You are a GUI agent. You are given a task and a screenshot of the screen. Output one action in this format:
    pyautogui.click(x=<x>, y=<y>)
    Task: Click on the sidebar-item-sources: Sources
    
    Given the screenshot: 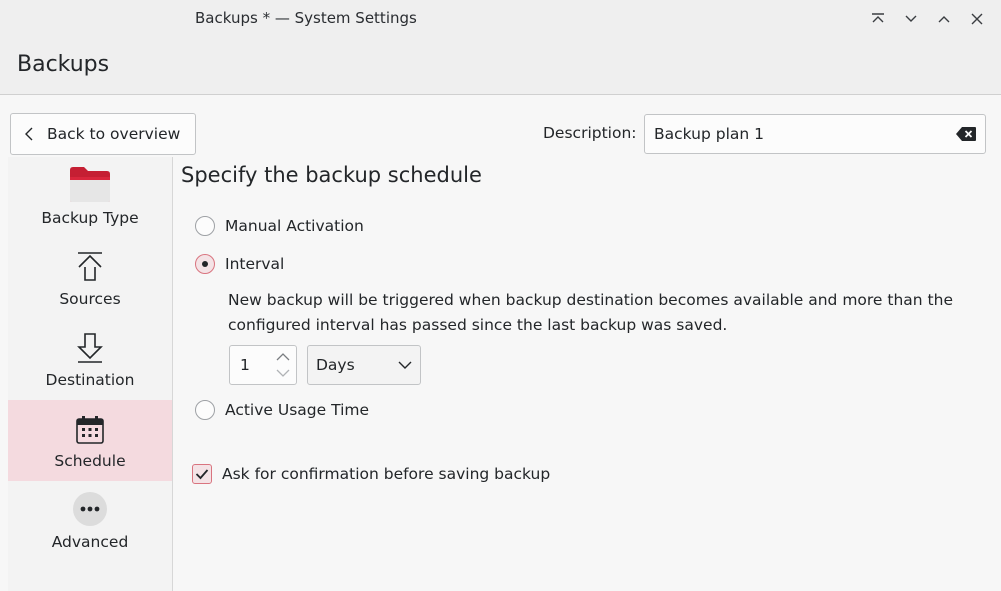 What is the action you would take?
    pyautogui.click(x=90, y=278)
    